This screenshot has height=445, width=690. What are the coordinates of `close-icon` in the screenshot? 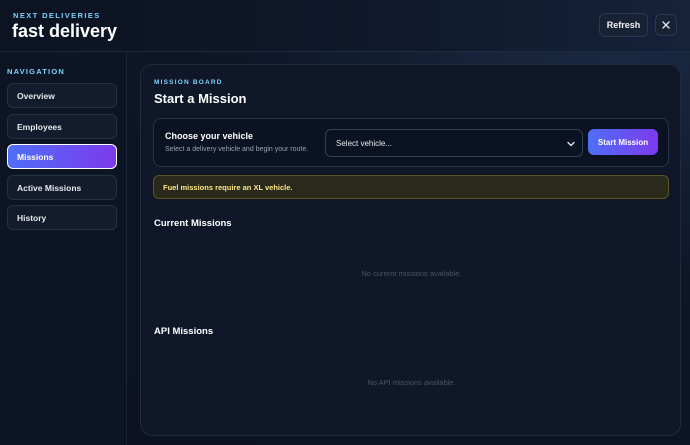 It's located at (666, 25).